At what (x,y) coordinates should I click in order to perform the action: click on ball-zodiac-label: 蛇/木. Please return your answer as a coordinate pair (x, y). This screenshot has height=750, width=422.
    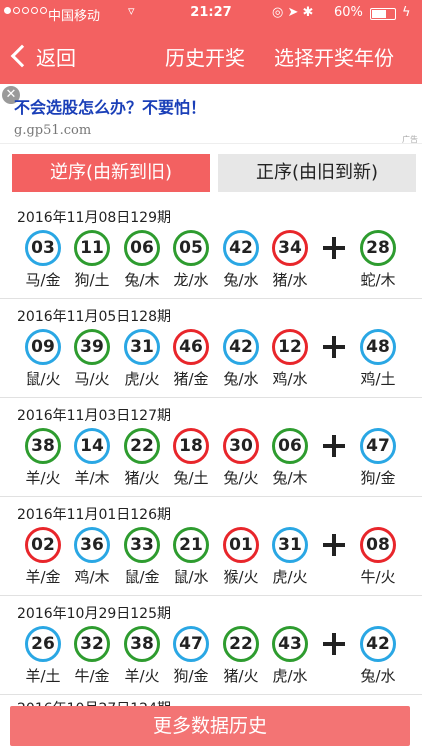
    Looking at the image, I should click on (378, 280).